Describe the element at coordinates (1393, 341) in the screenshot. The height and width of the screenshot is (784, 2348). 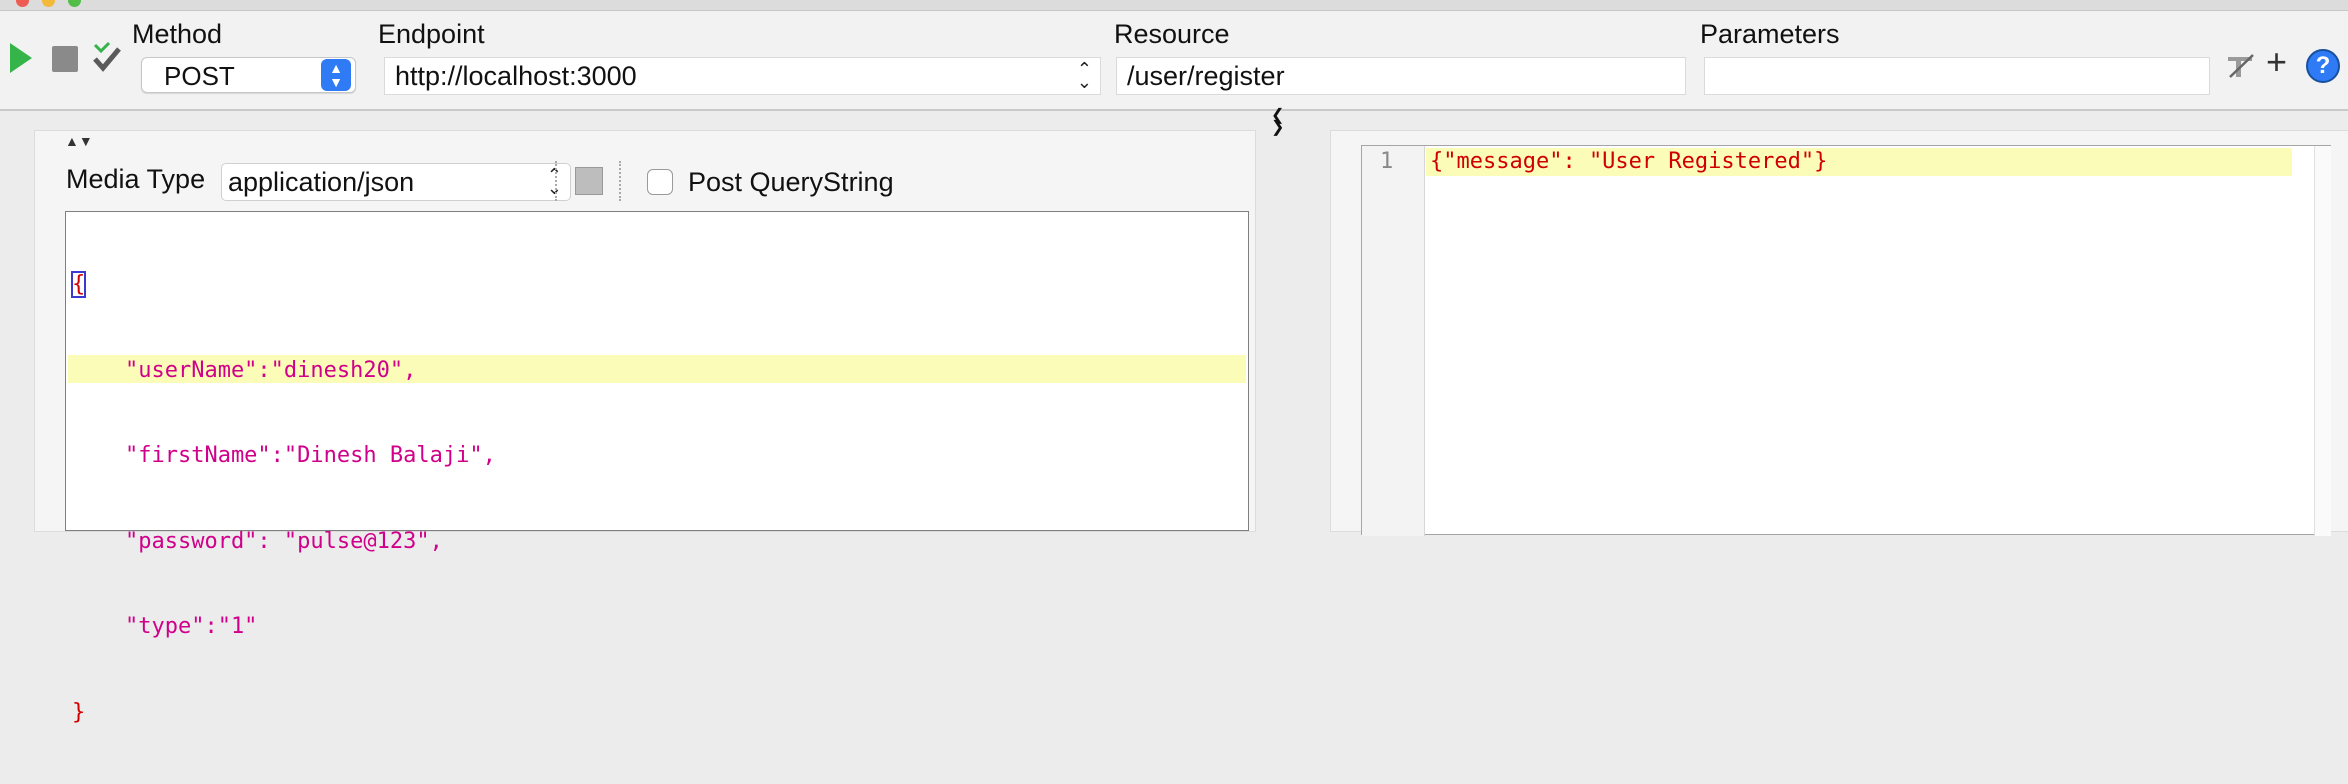
I see `line-number-gutter` at that location.